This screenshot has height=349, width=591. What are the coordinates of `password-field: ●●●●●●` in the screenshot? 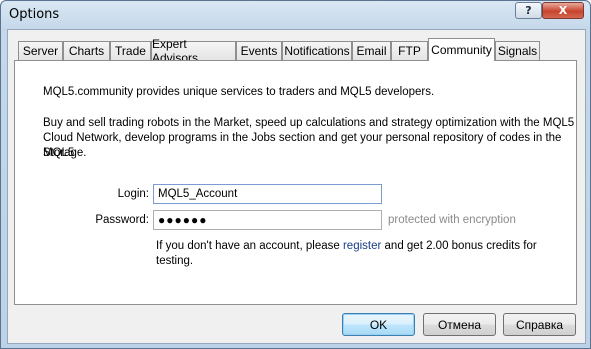 It's located at (267, 220).